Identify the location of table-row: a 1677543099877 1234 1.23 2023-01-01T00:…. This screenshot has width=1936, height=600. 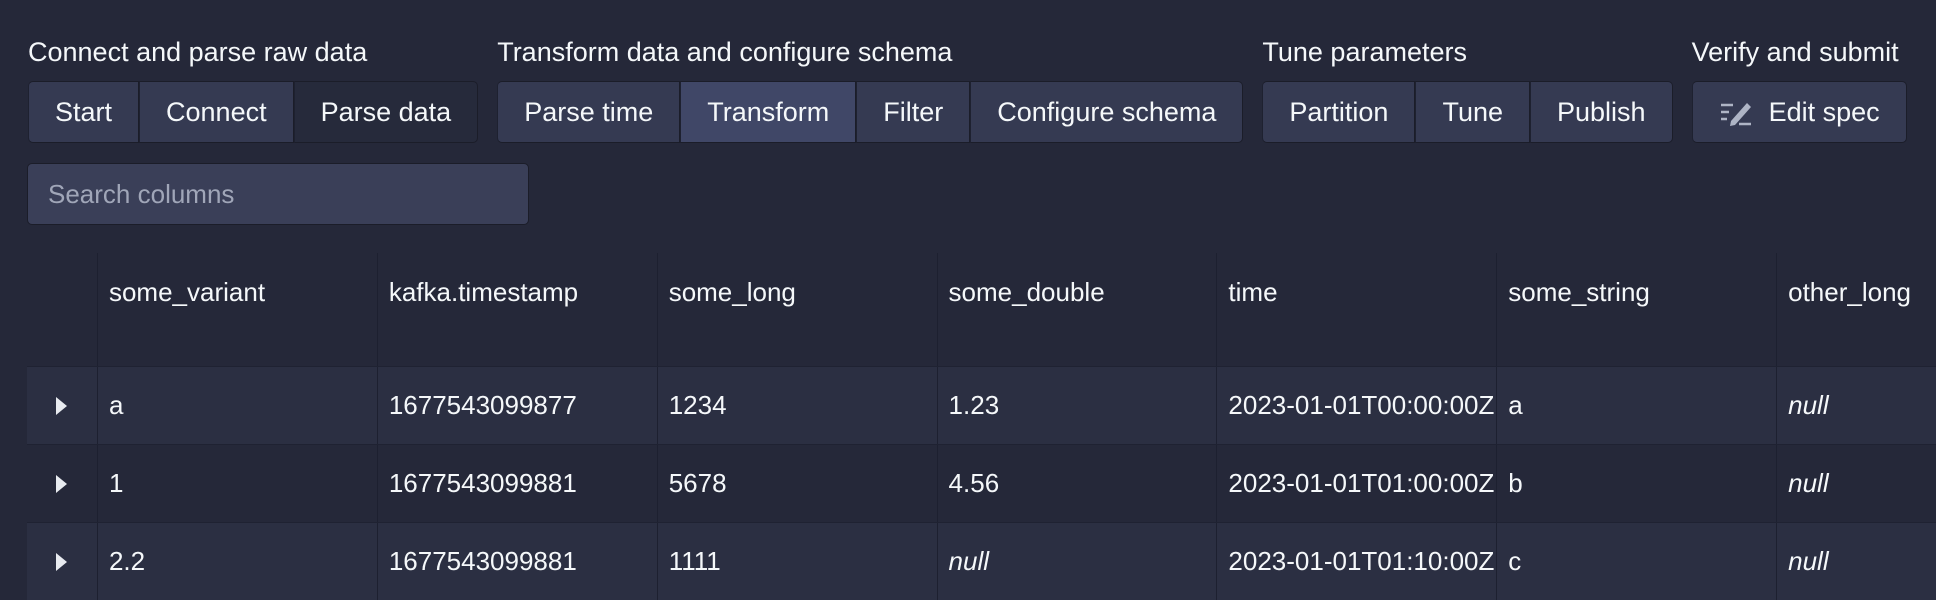
(981, 405).